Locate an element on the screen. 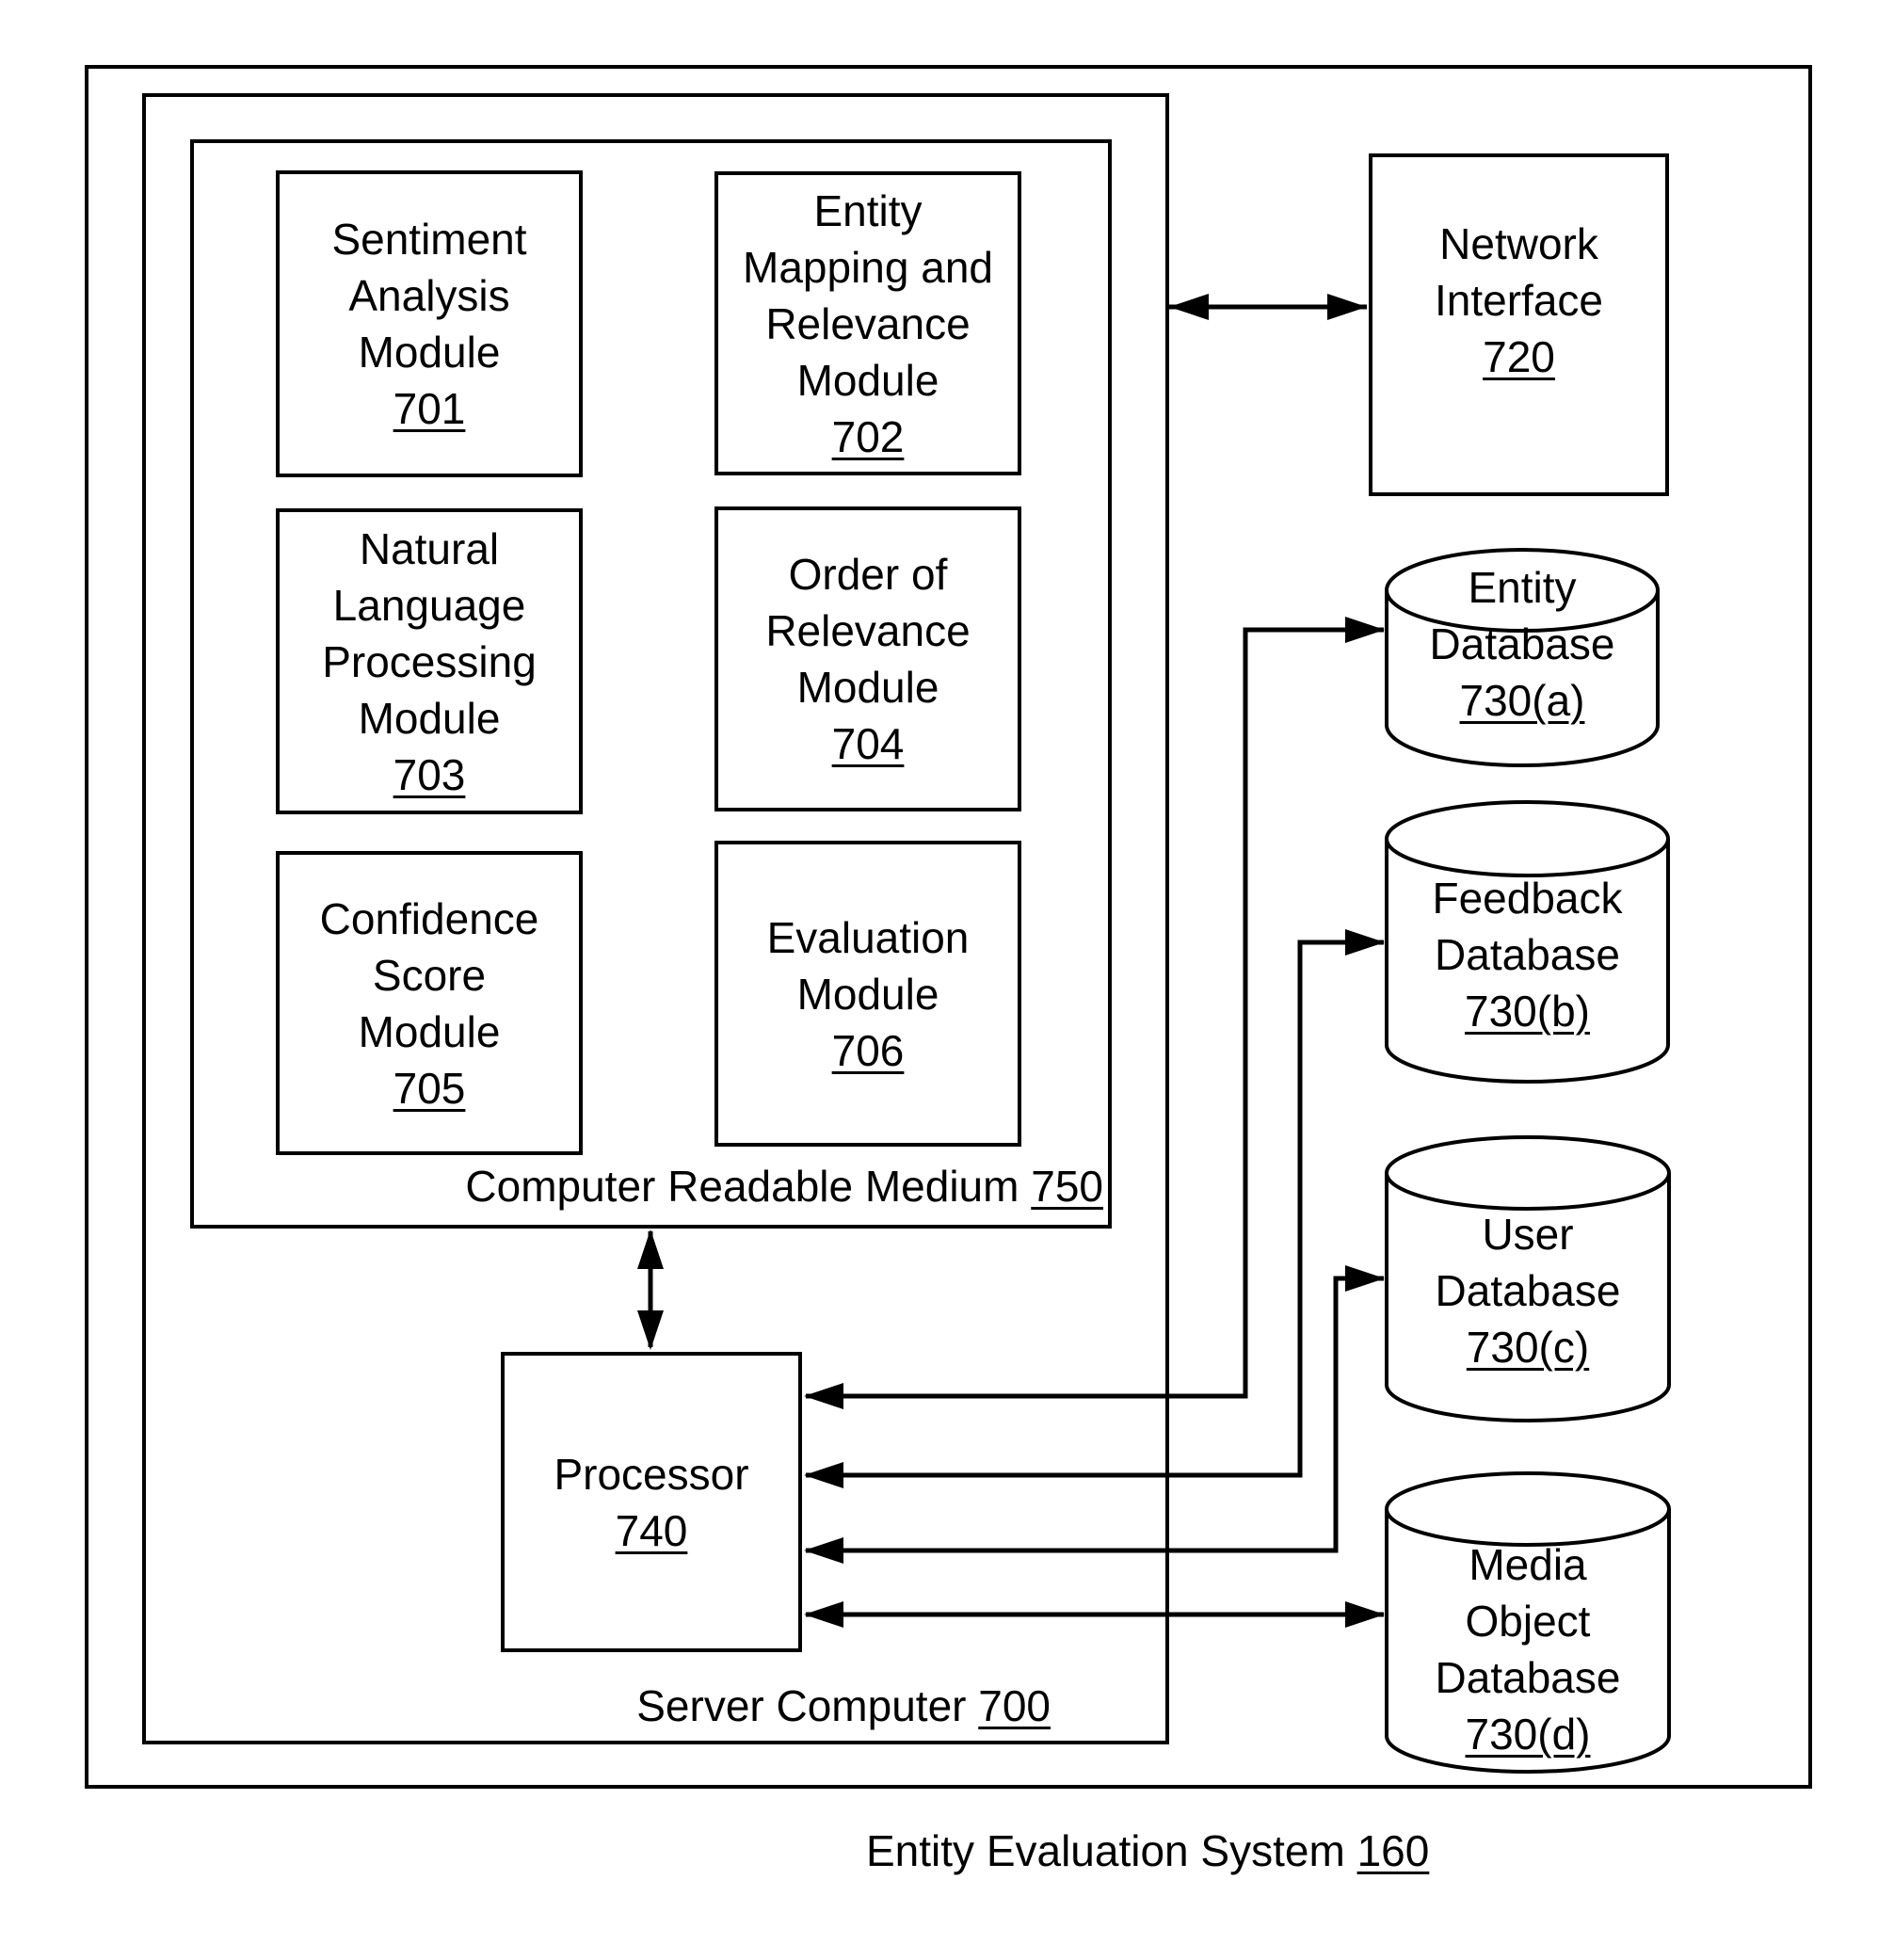 The height and width of the screenshot is (1960, 1894). arrow-medium-processor is located at coordinates (650, 1289).